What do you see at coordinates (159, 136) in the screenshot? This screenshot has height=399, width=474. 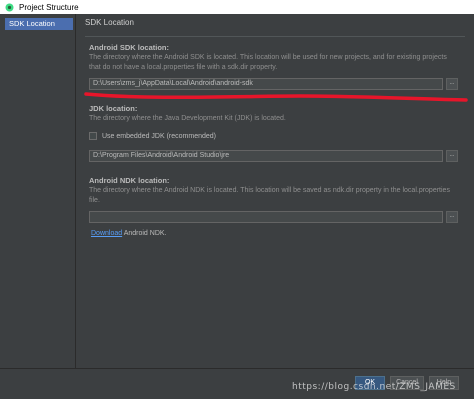 I see `embedded-jdk-label: Use embedded JDK (recommended)` at bounding box center [159, 136].